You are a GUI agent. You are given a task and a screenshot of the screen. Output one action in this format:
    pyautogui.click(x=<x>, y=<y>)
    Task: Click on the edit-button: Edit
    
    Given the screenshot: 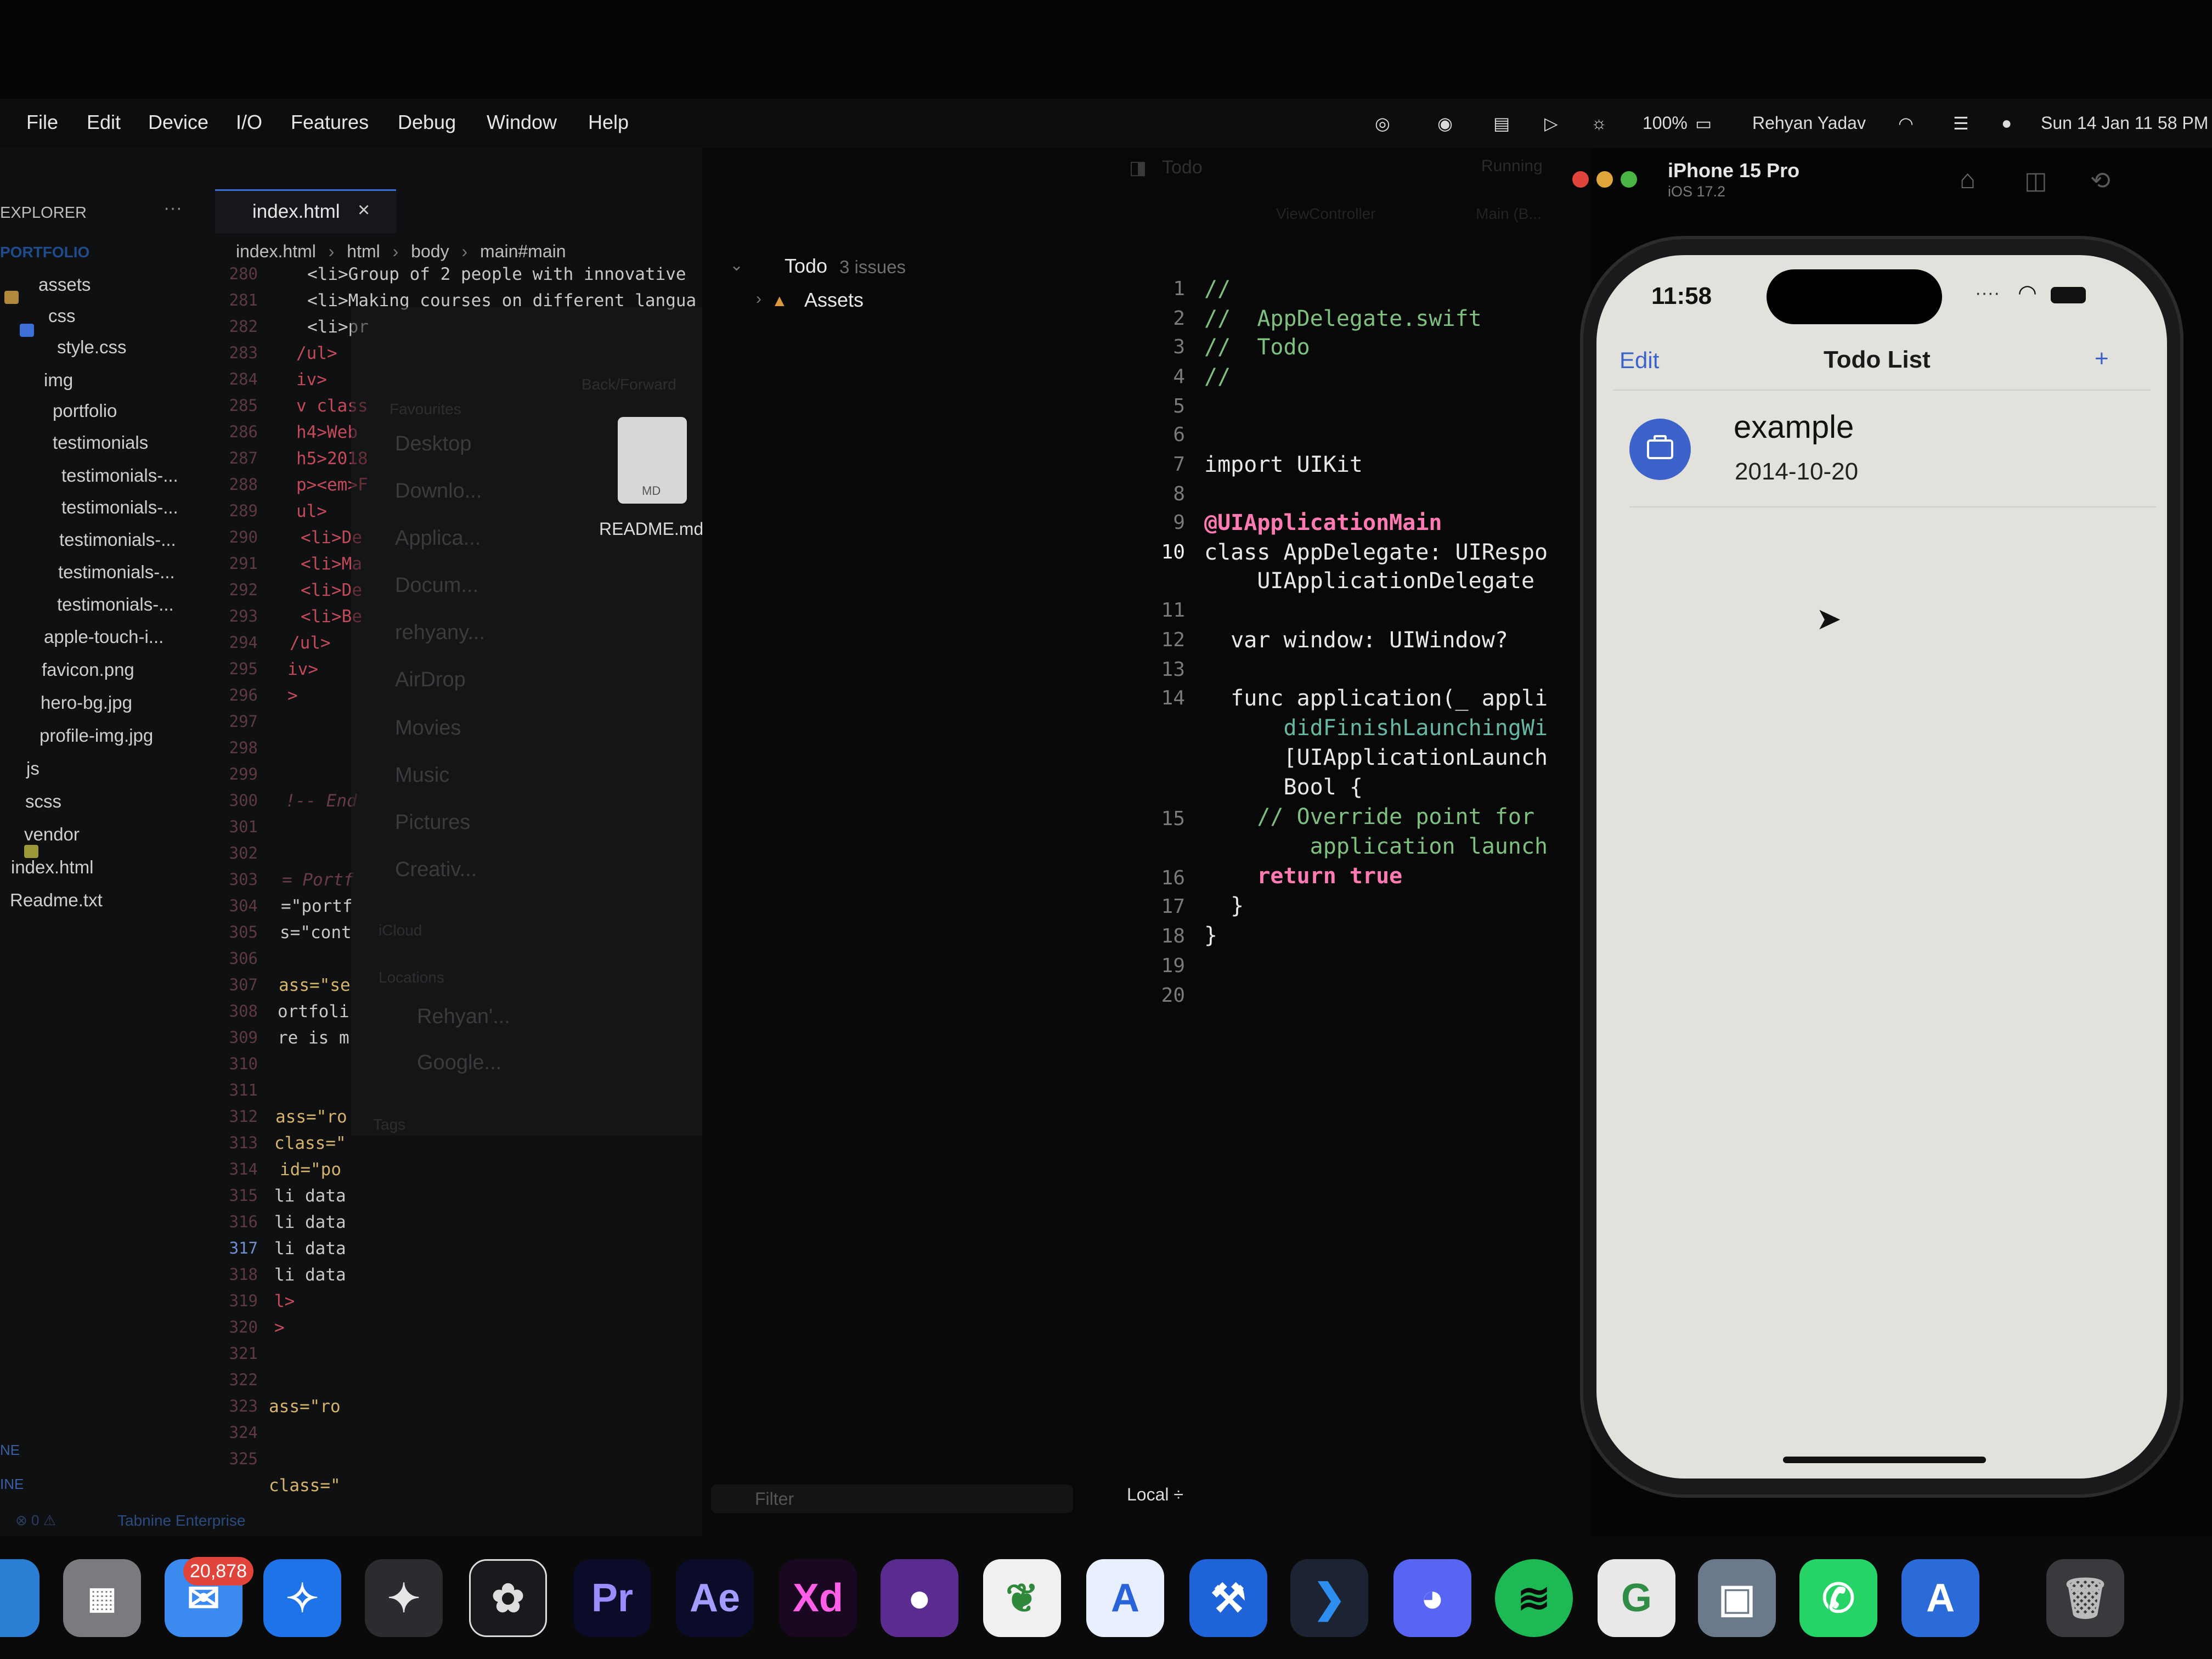 What is the action you would take?
    pyautogui.click(x=1640, y=361)
    